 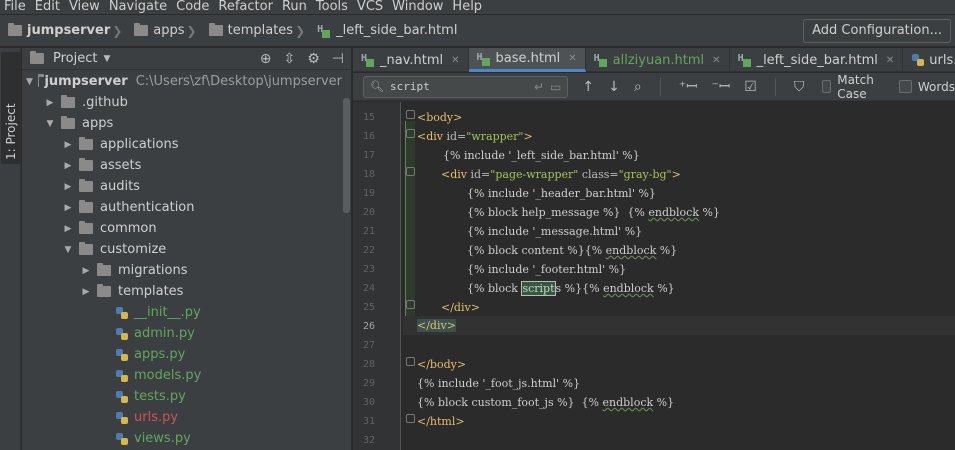 I want to click on tab-urls-py: urls.py✕, so click(x=929, y=60).